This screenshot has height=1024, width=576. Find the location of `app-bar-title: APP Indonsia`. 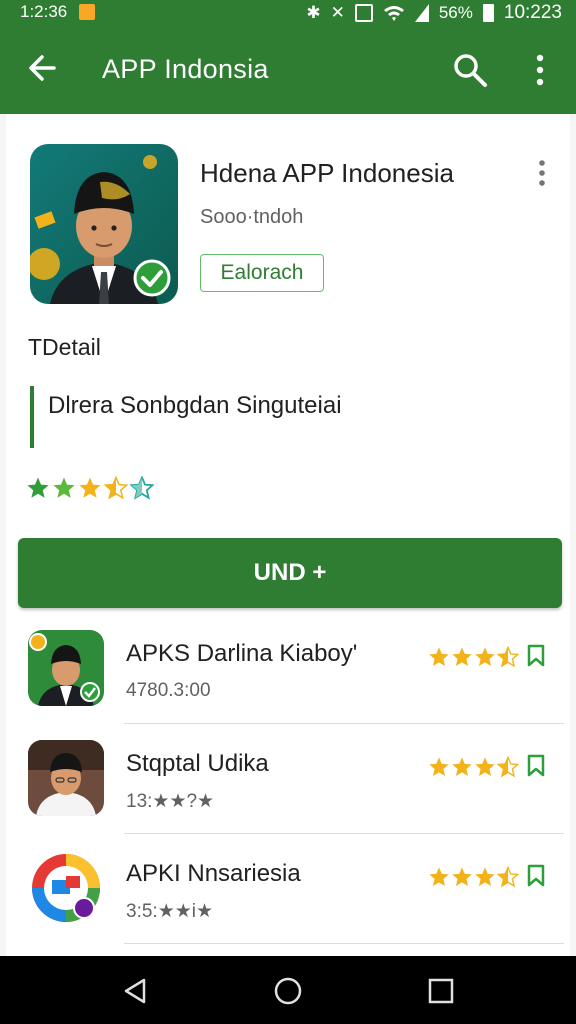

app-bar-title: APP Indonsia is located at coordinates (185, 69).